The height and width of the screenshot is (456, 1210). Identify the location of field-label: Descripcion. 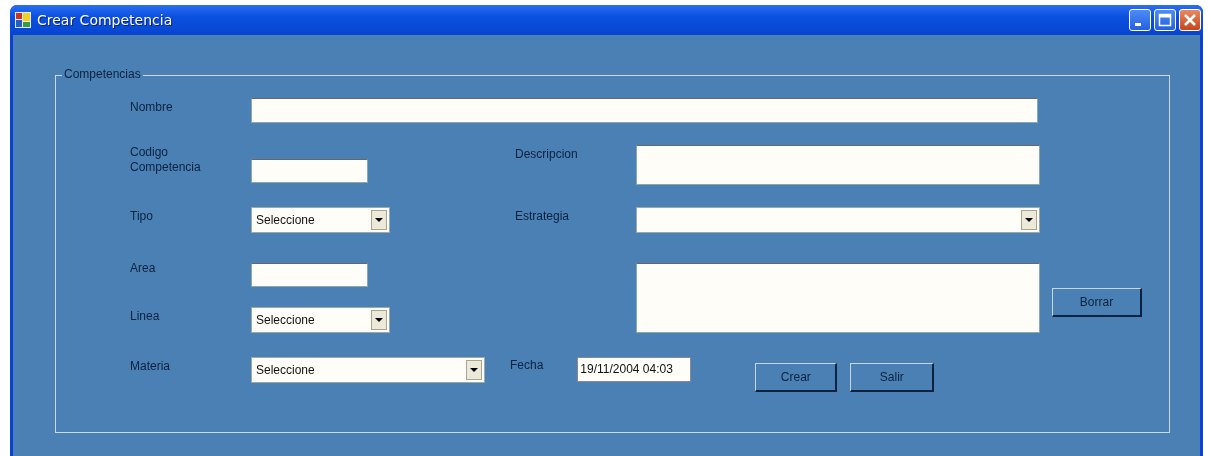
(547, 153).